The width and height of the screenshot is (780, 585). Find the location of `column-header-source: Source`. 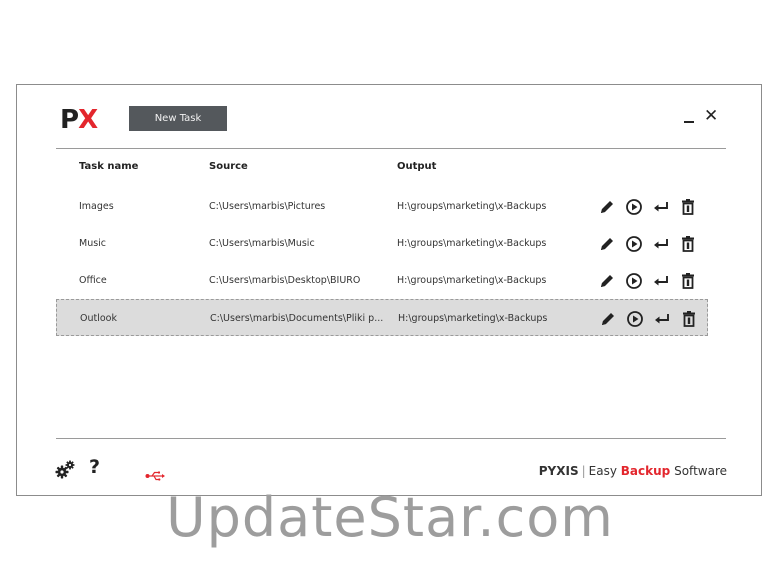

column-header-source: Source is located at coordinates (228, 166).